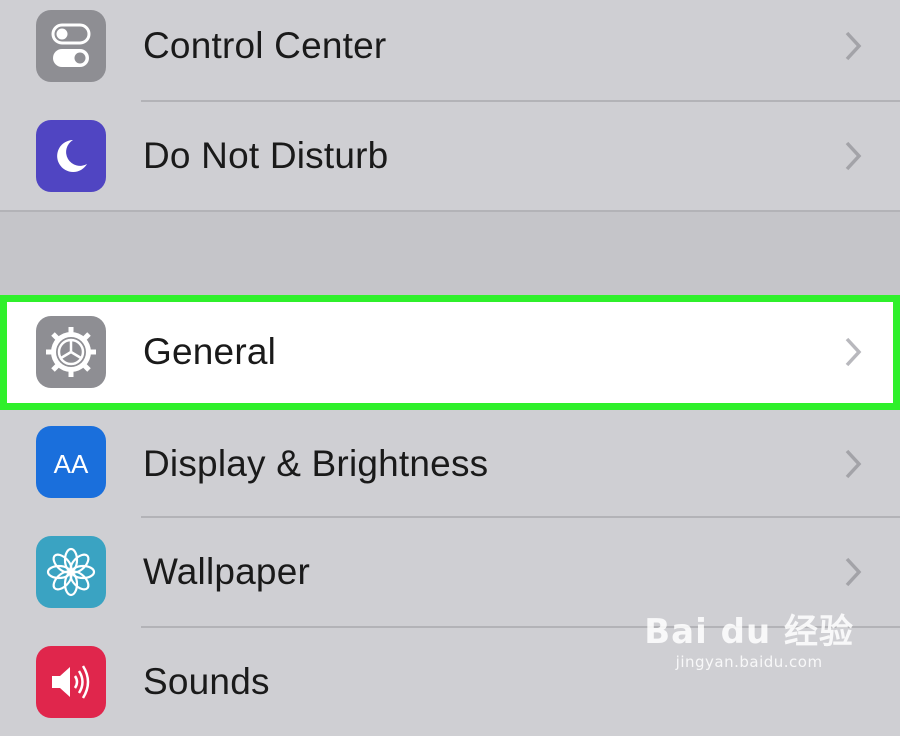 The height and width of the screenshot is (736, 900). What do you see at coordinates (450, 254) in the screenshot?
I see `section-gap` at bounding box center [450, 254].